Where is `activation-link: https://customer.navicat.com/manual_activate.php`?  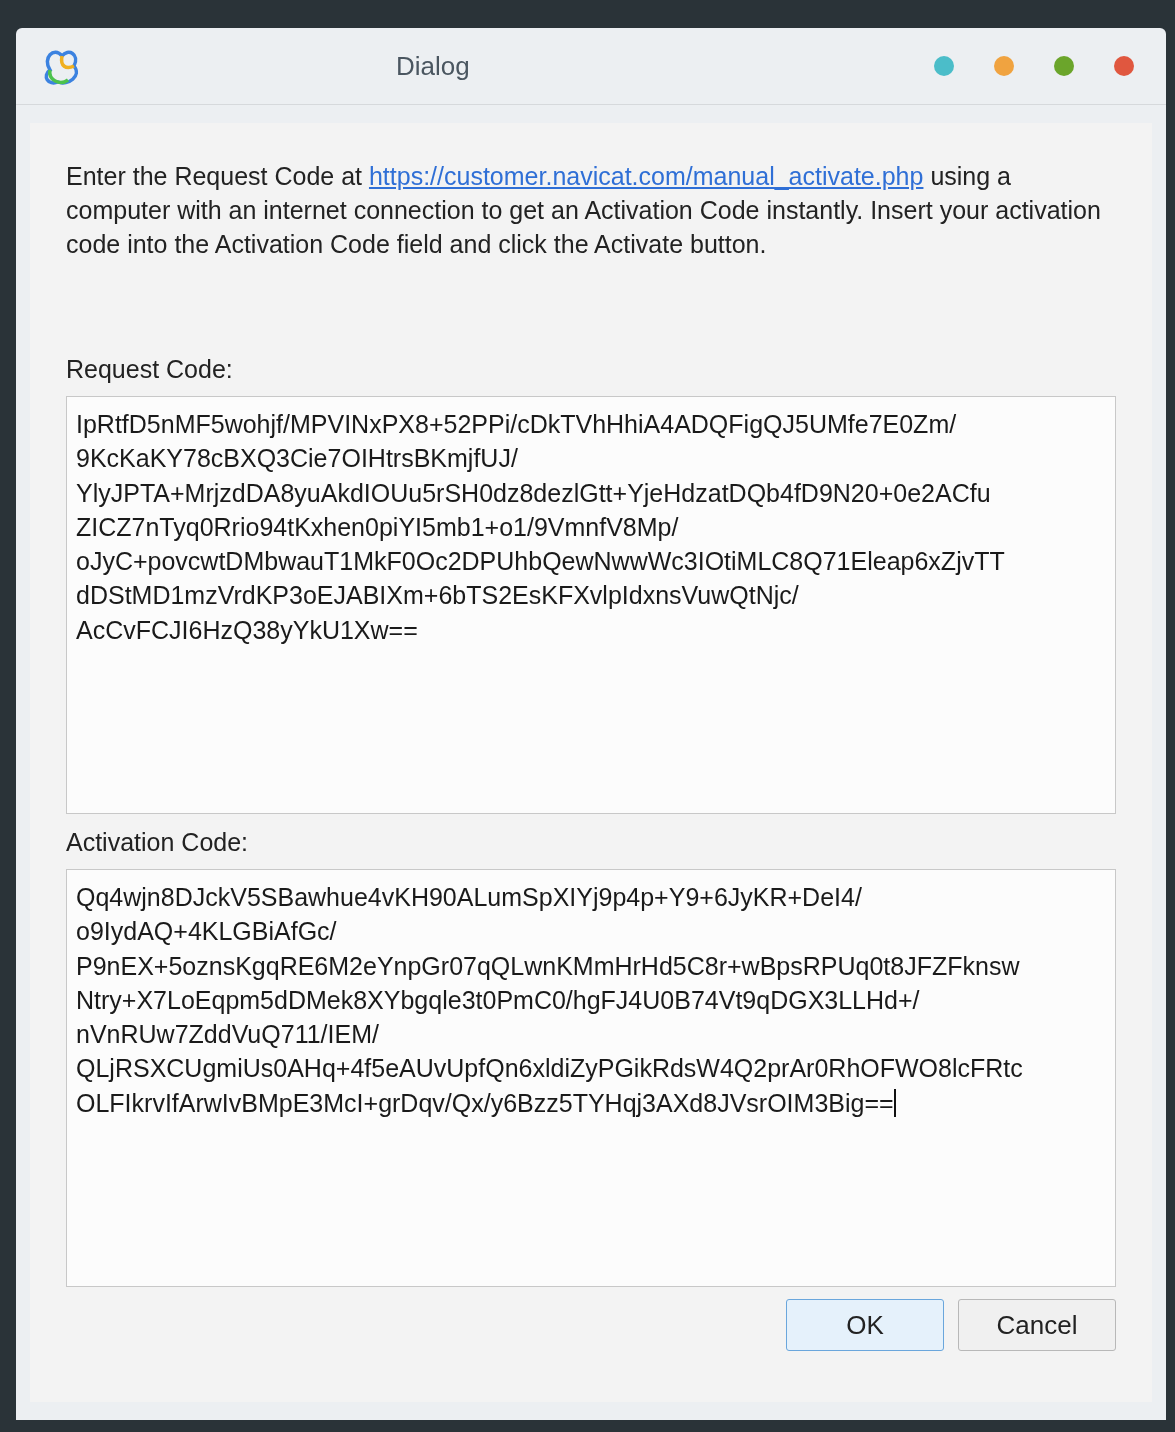
activation-link: https://customer.navicat.com/manual_activate.php is located at coordinates (646, 176).